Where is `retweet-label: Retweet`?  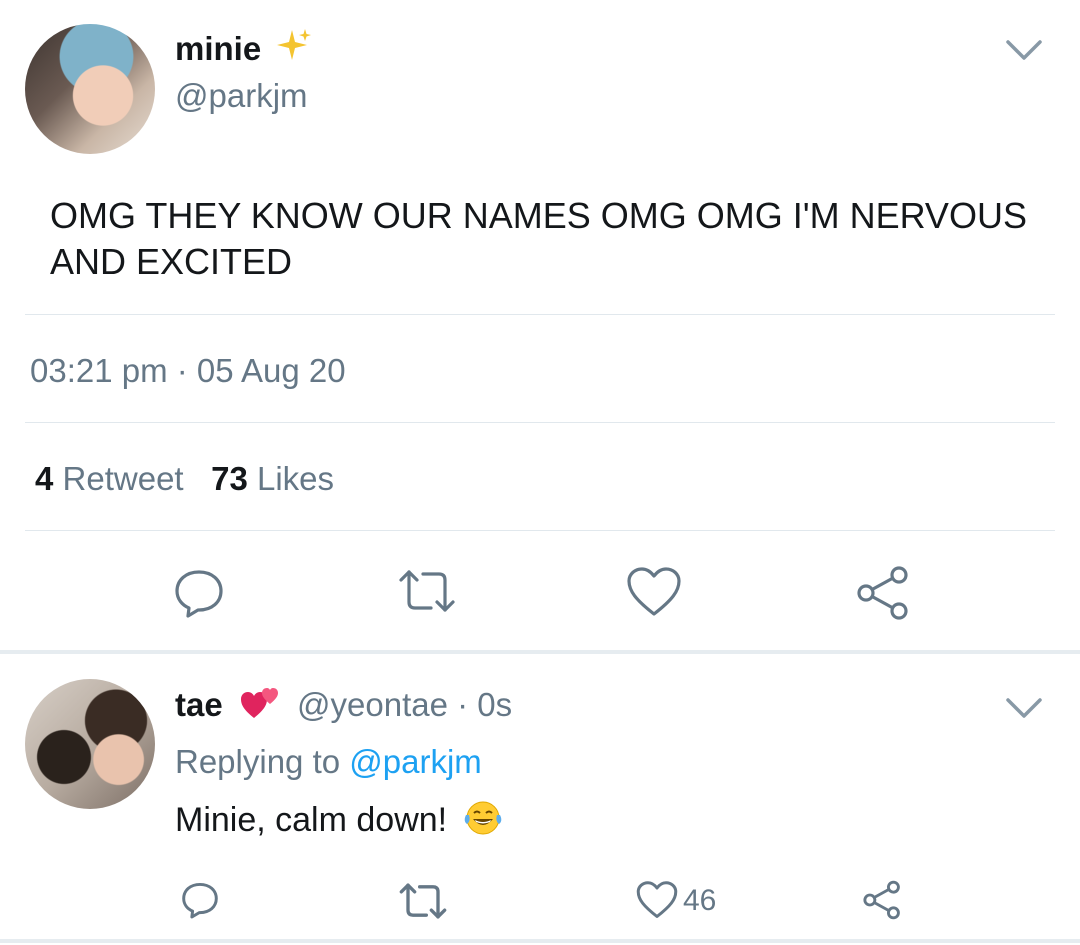 retweet-label: Retweet is located at coordinates (123, 478).